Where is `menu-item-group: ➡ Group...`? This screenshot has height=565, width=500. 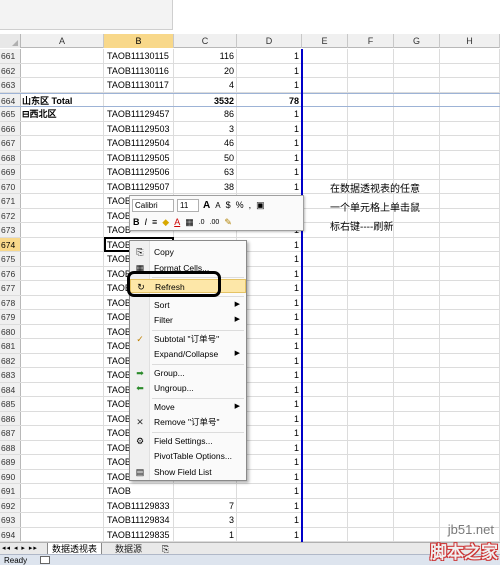
menu-item-group: ➡ Group... is located at coordinates (188, 373).